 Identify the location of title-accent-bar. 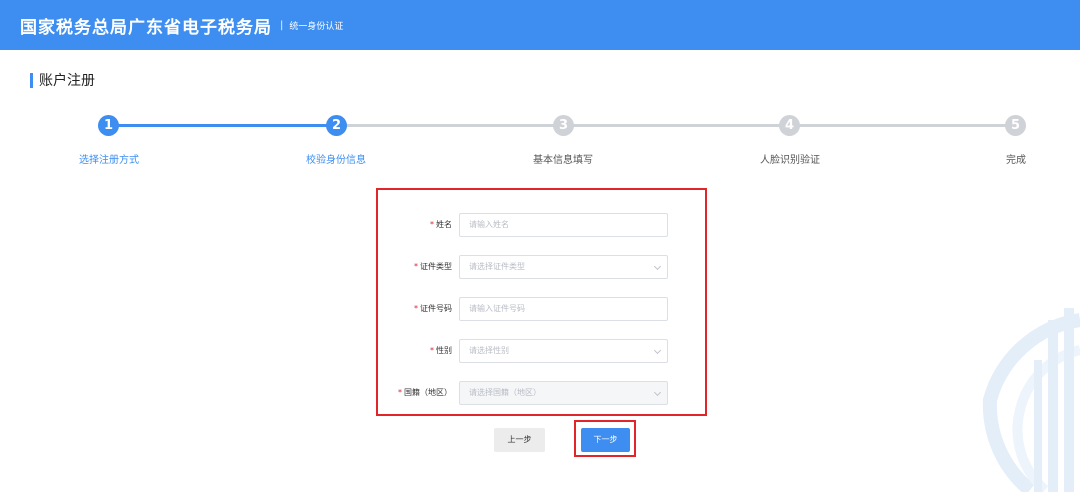
(31, 80).